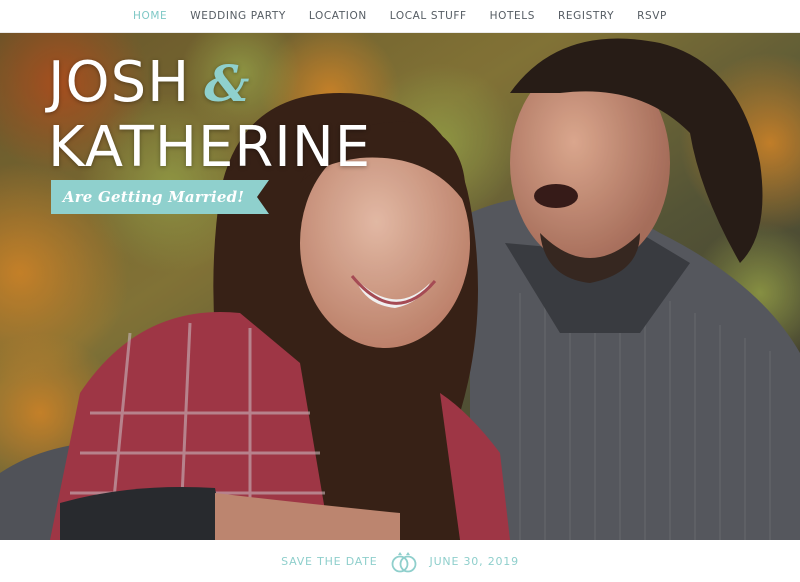 The width and height of the screenshot is (800, 582). What do you see at coordinates (210, 147) in the screenshot?
I see `second-name: KATHERINE` at bounding box center [210, 147].